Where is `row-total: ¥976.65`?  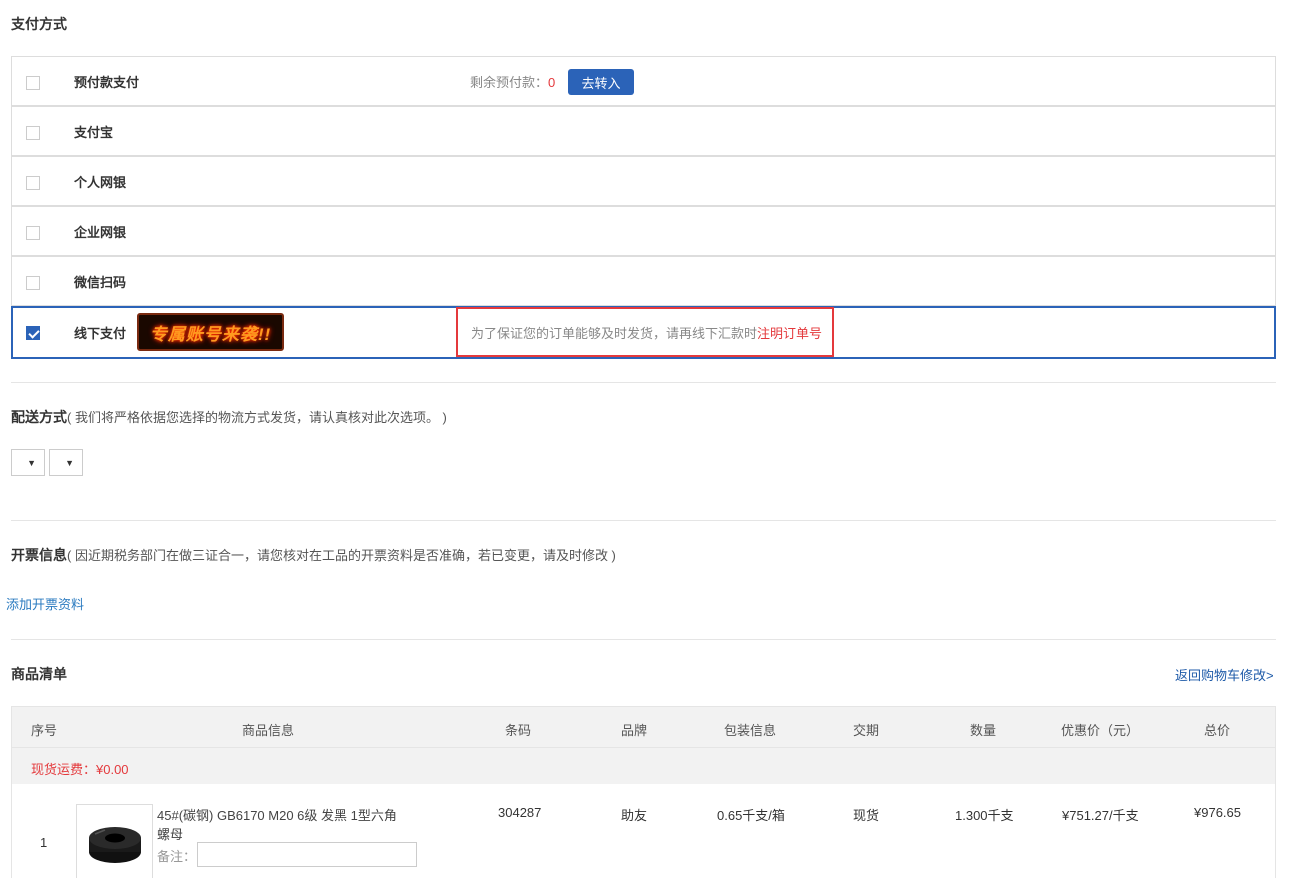
row-total: ¥976.65 is located at coordinates (1217, 812).